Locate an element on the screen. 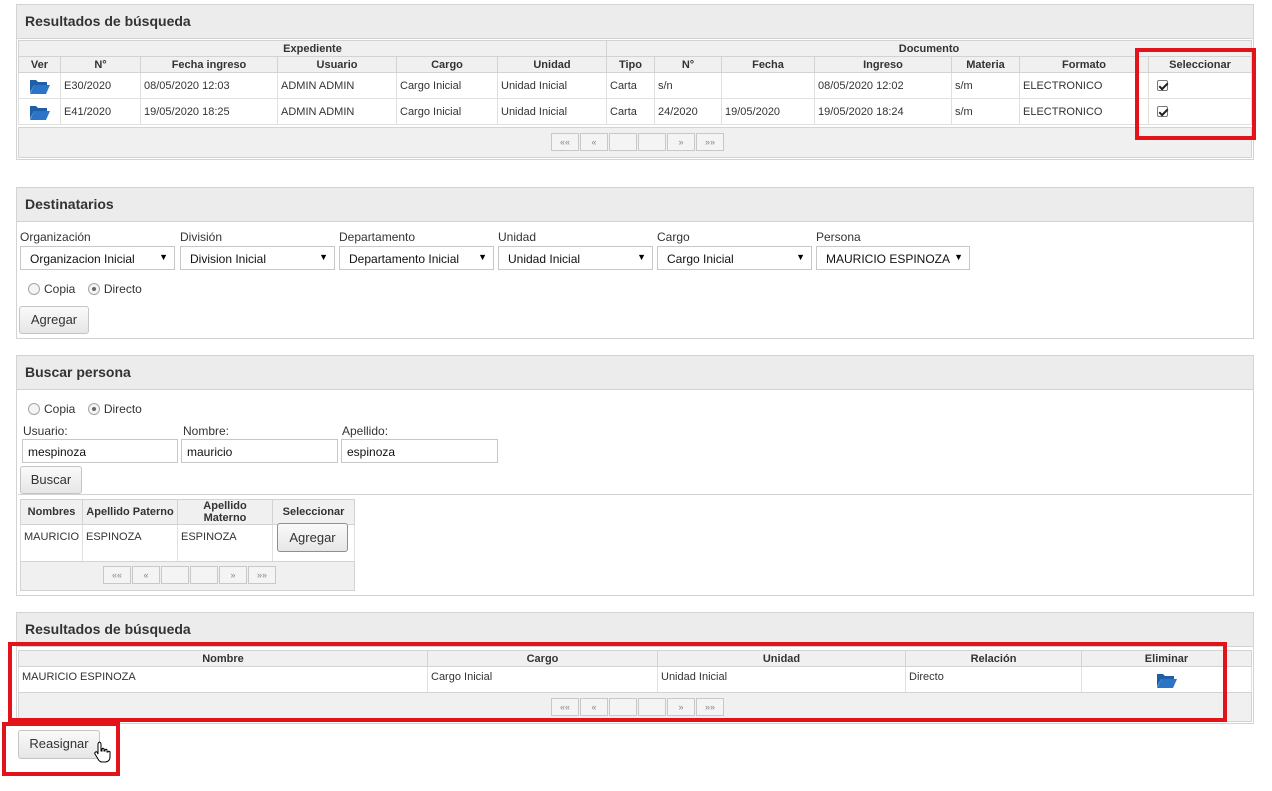 The image size is (1272, 791). departamento-select: Departamento Inicial ▼ is located at coordinates (416, 258).